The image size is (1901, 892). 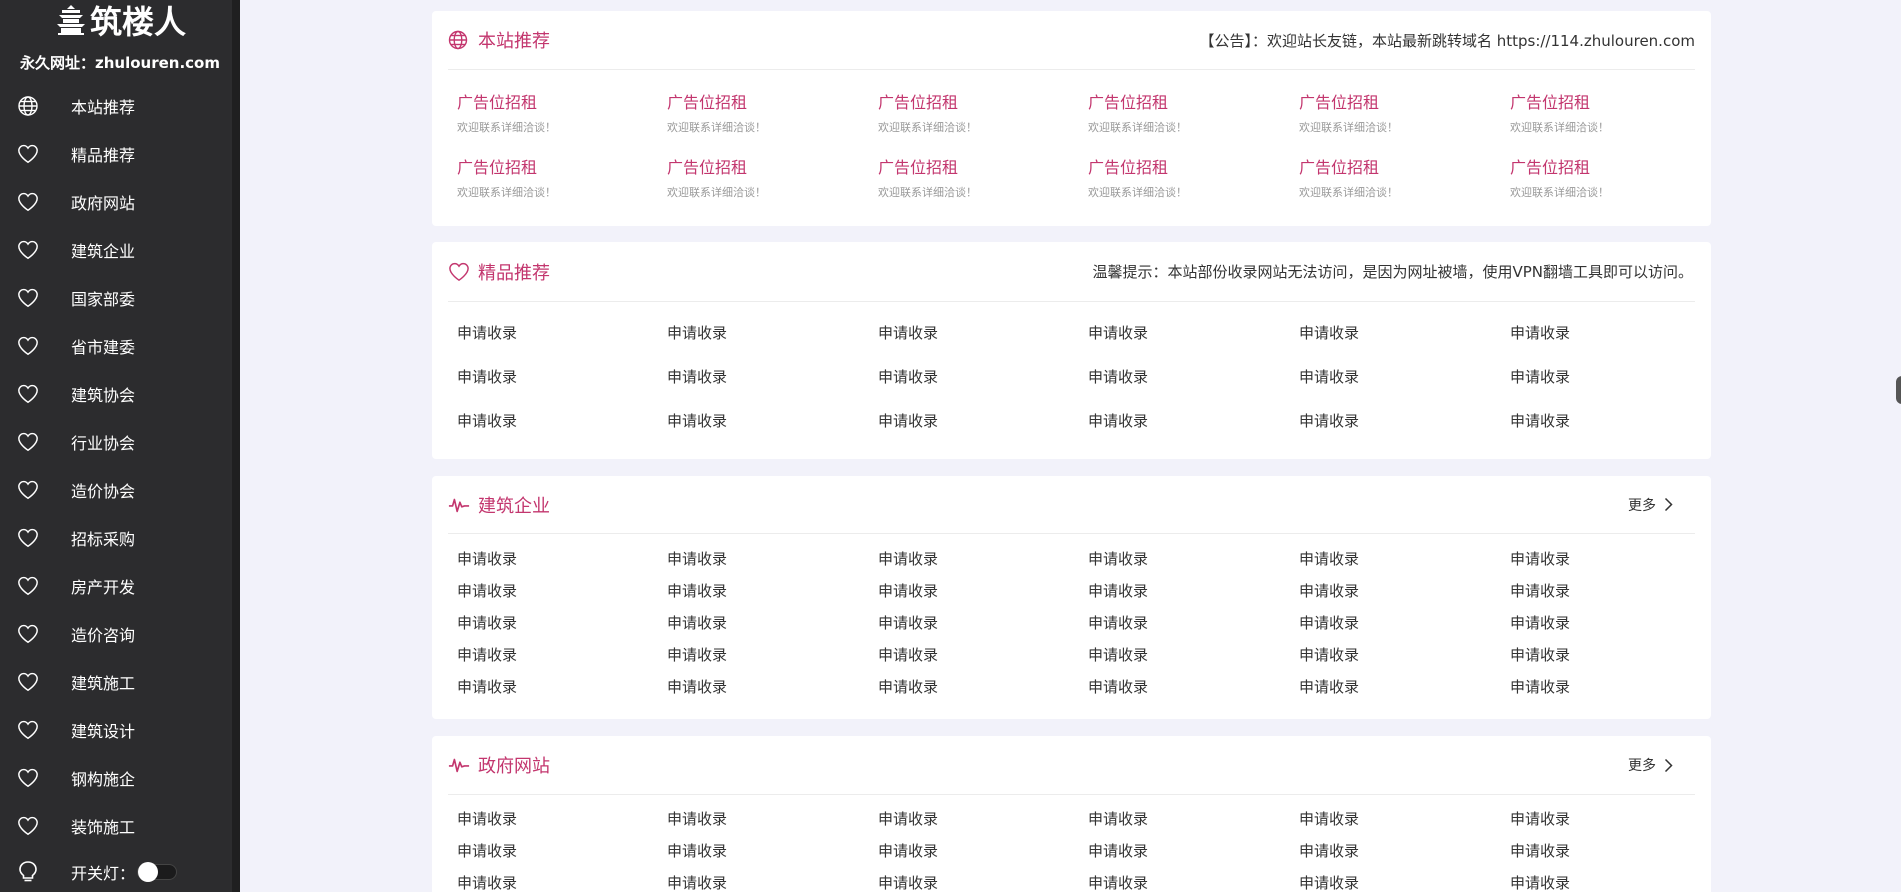 I want to click on sidebar-item: 房产开发, so click(x=120, y=586).